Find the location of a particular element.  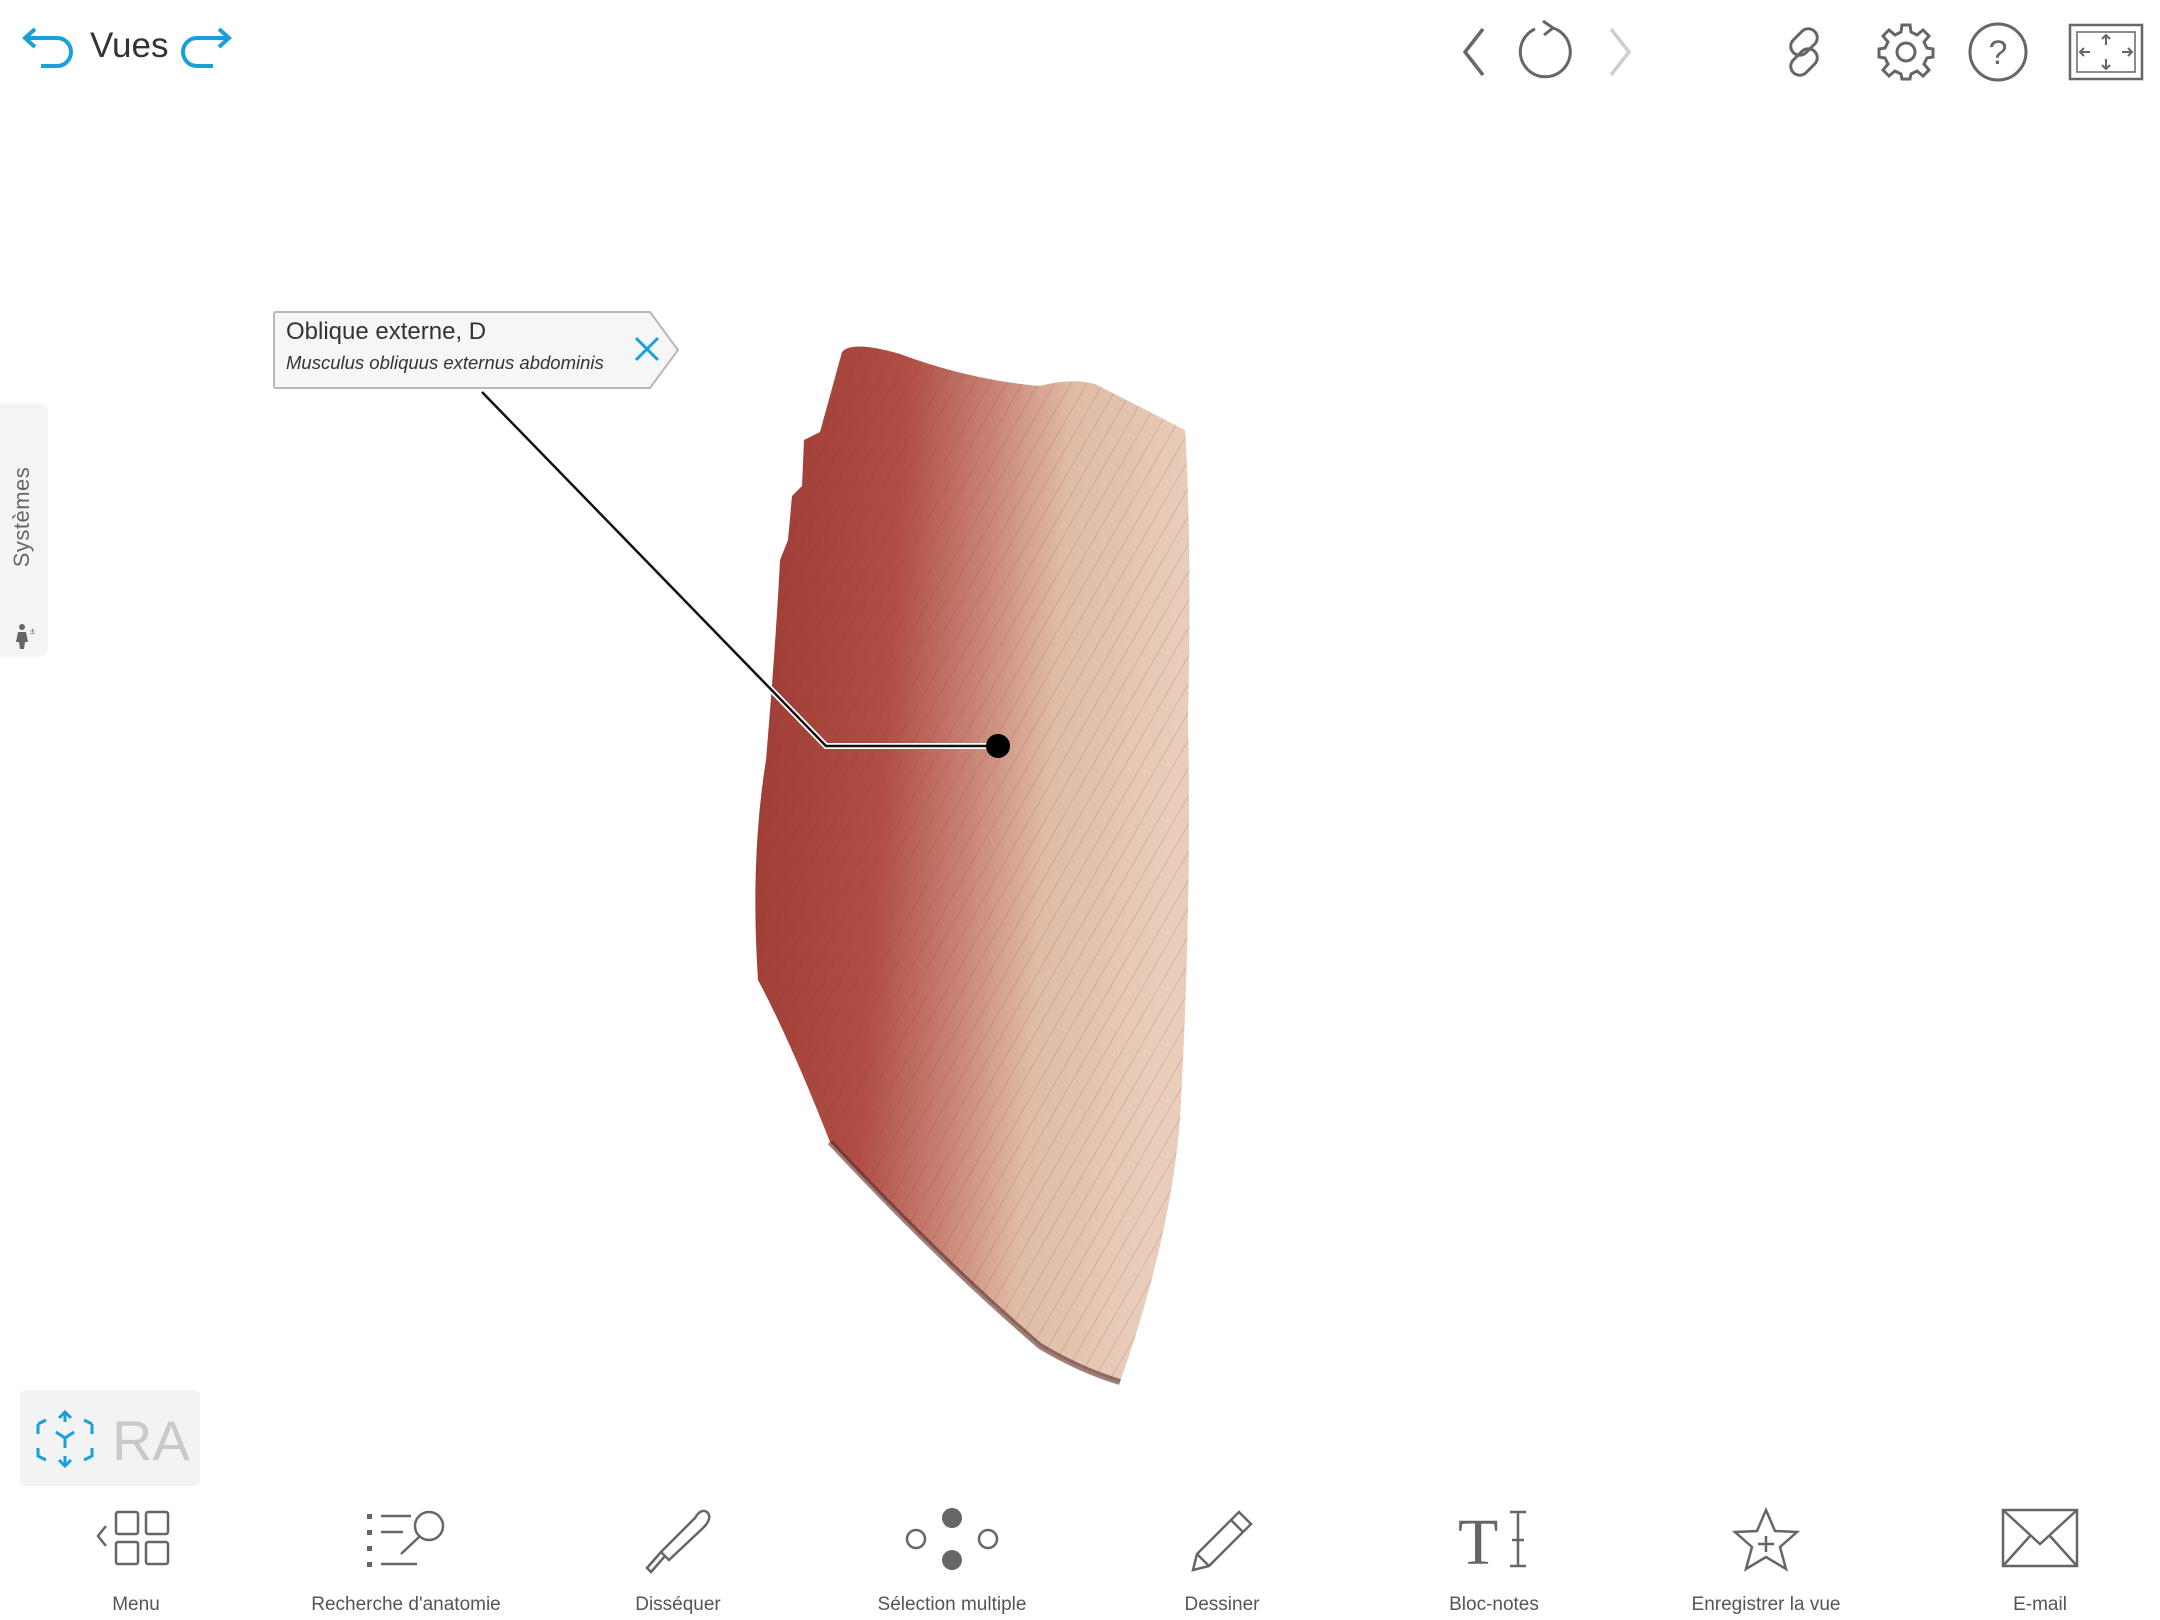

chevron-right-icon is located at coordinates (1620, 52).